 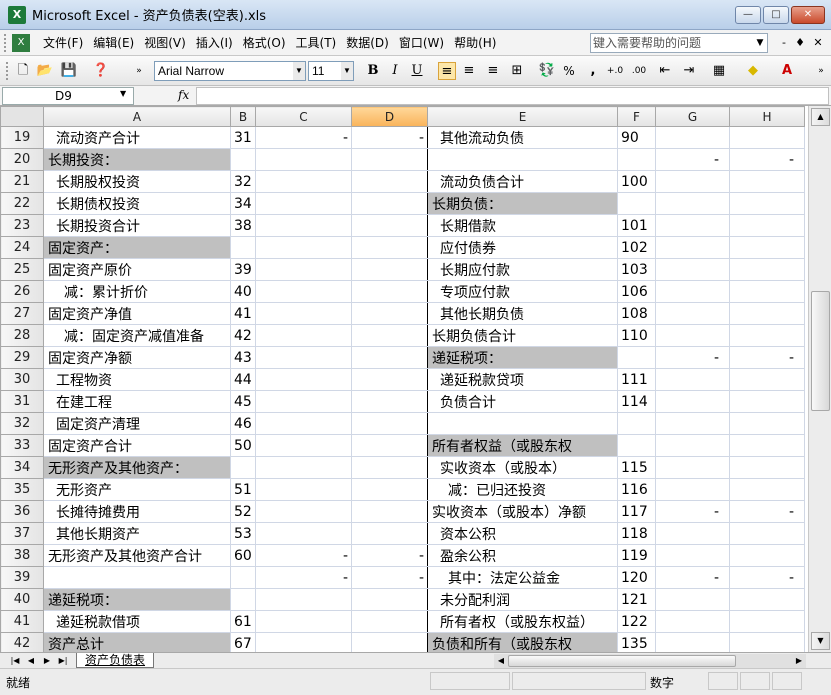 I want to click on cell-b: 60, so click(x=243, y=555).